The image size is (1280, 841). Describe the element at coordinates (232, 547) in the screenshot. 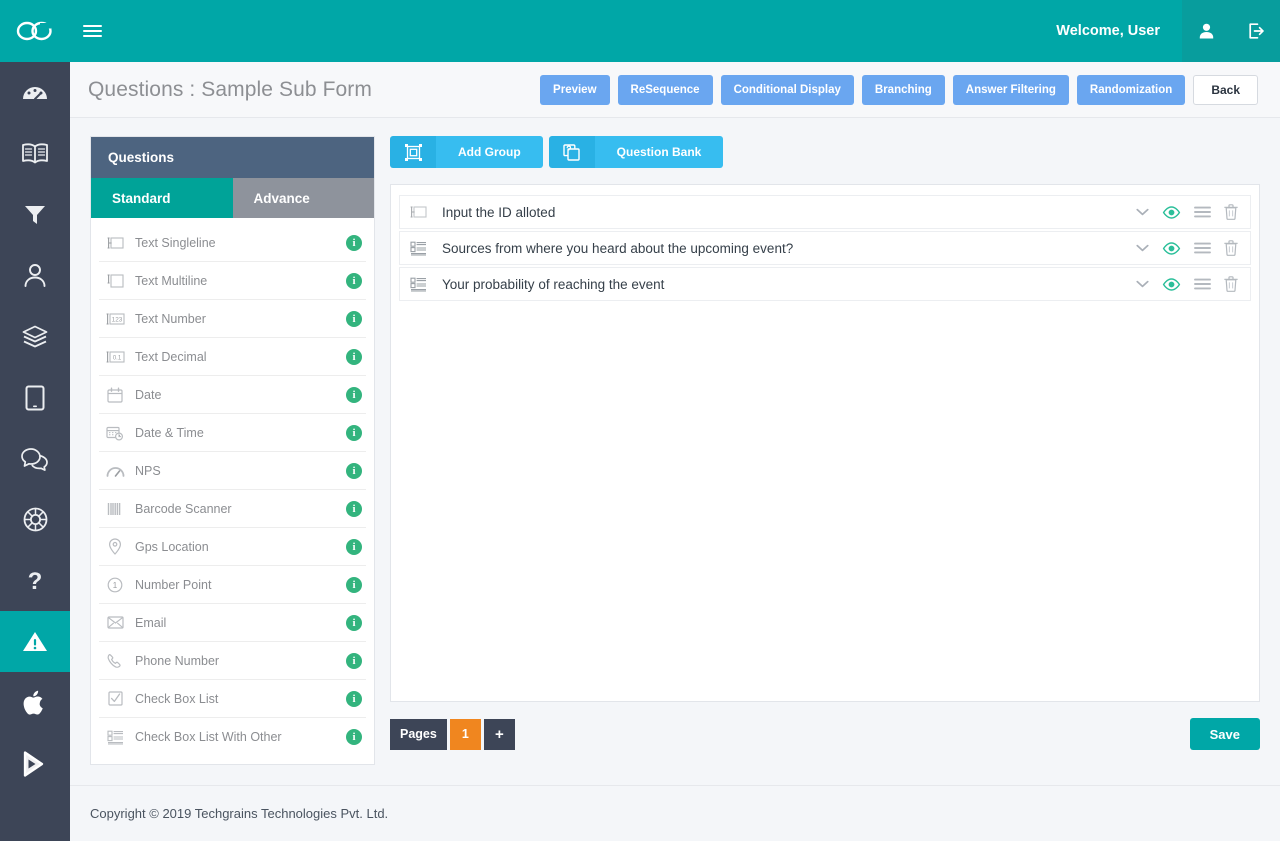

I see `list-item: Gps Location i` at that location.